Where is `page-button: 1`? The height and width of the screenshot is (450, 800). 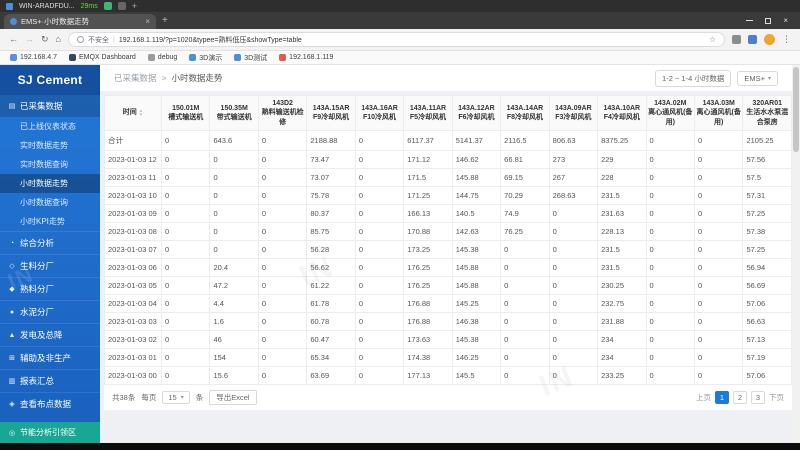 page-button: 1 is located at coordinates (722, 398).